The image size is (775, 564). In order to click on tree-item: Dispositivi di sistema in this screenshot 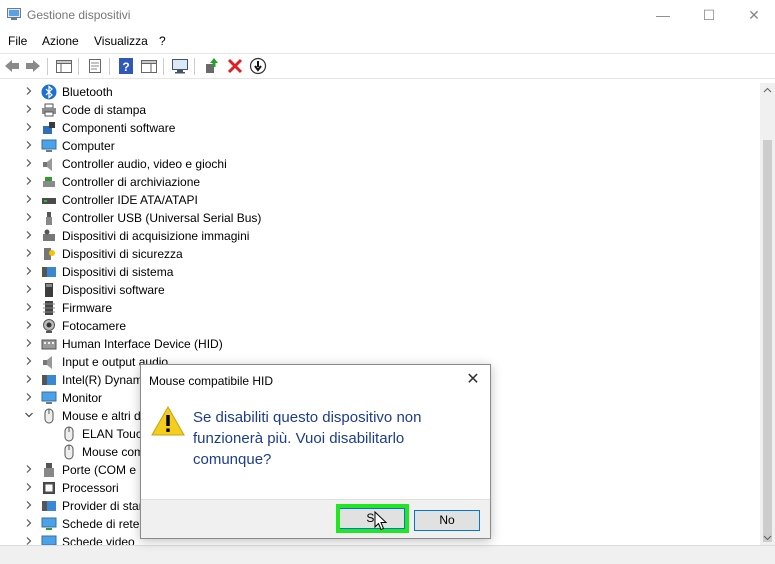, I will do `click(380, 272)`.